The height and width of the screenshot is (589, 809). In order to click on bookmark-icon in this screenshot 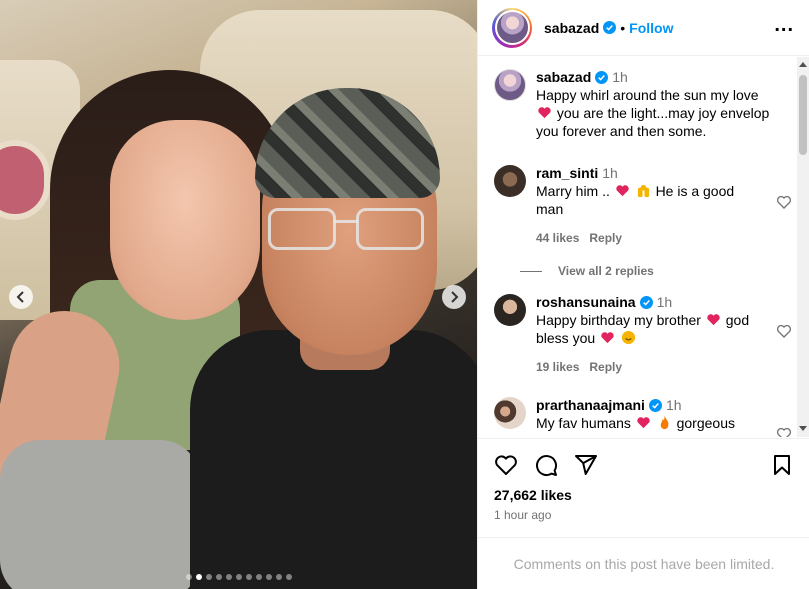, I will do `click(782, 465)`.